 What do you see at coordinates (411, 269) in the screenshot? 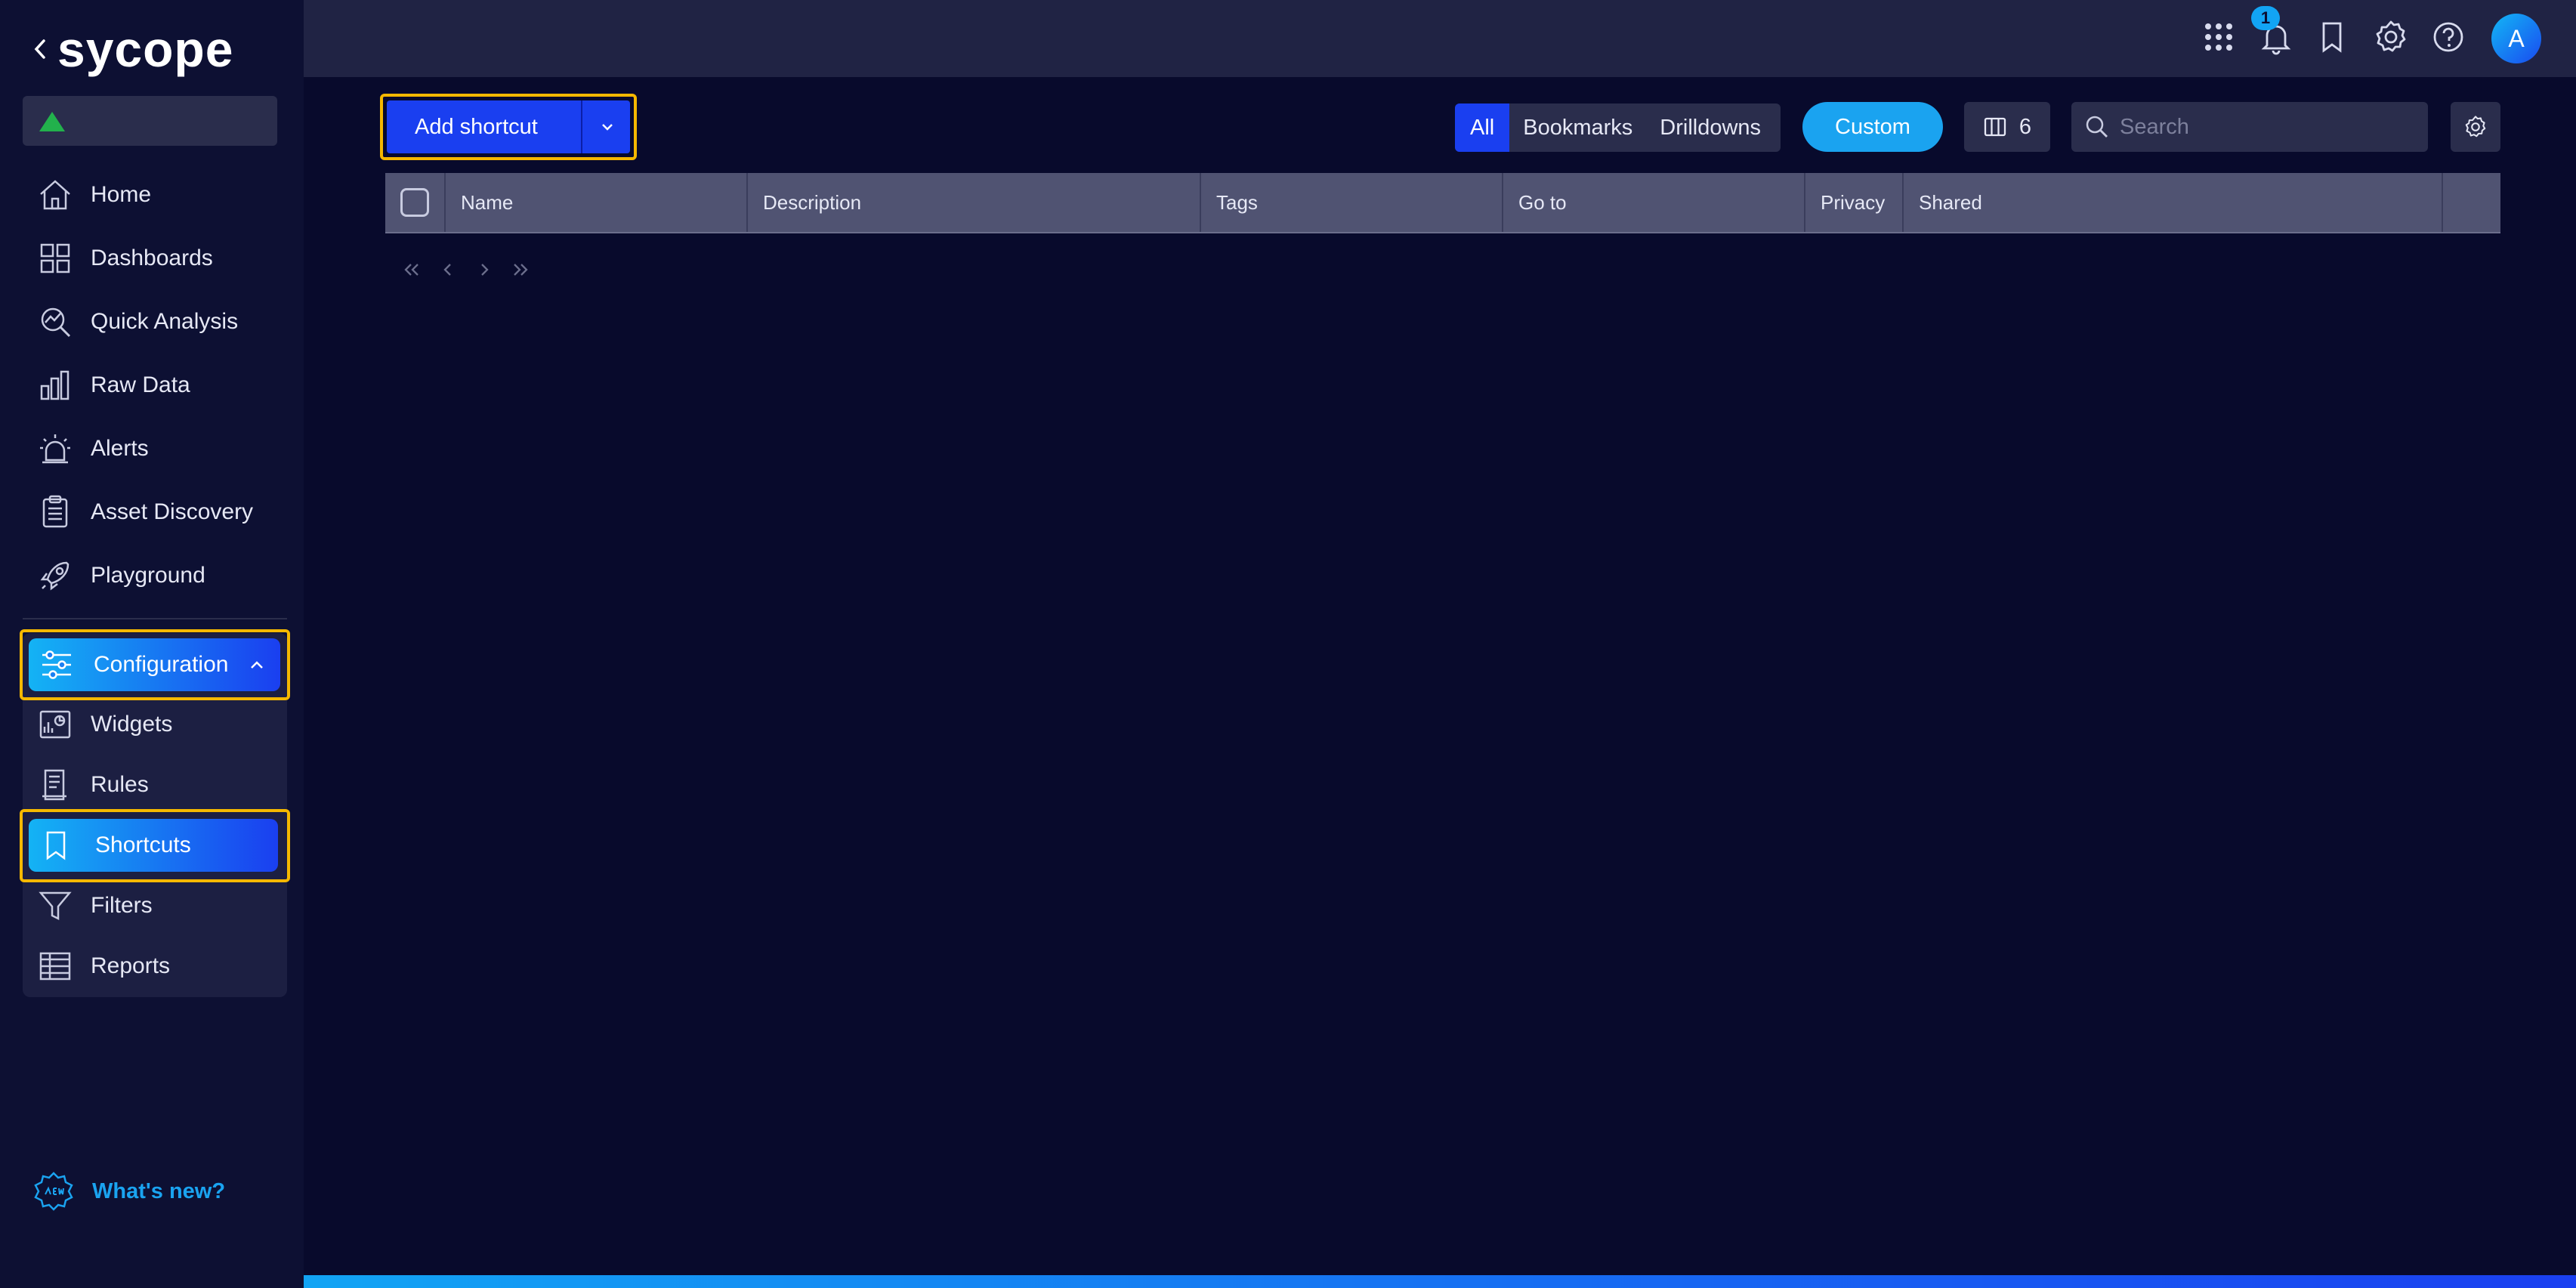
I see `first-page-icon` at bounding box center [411, 269].